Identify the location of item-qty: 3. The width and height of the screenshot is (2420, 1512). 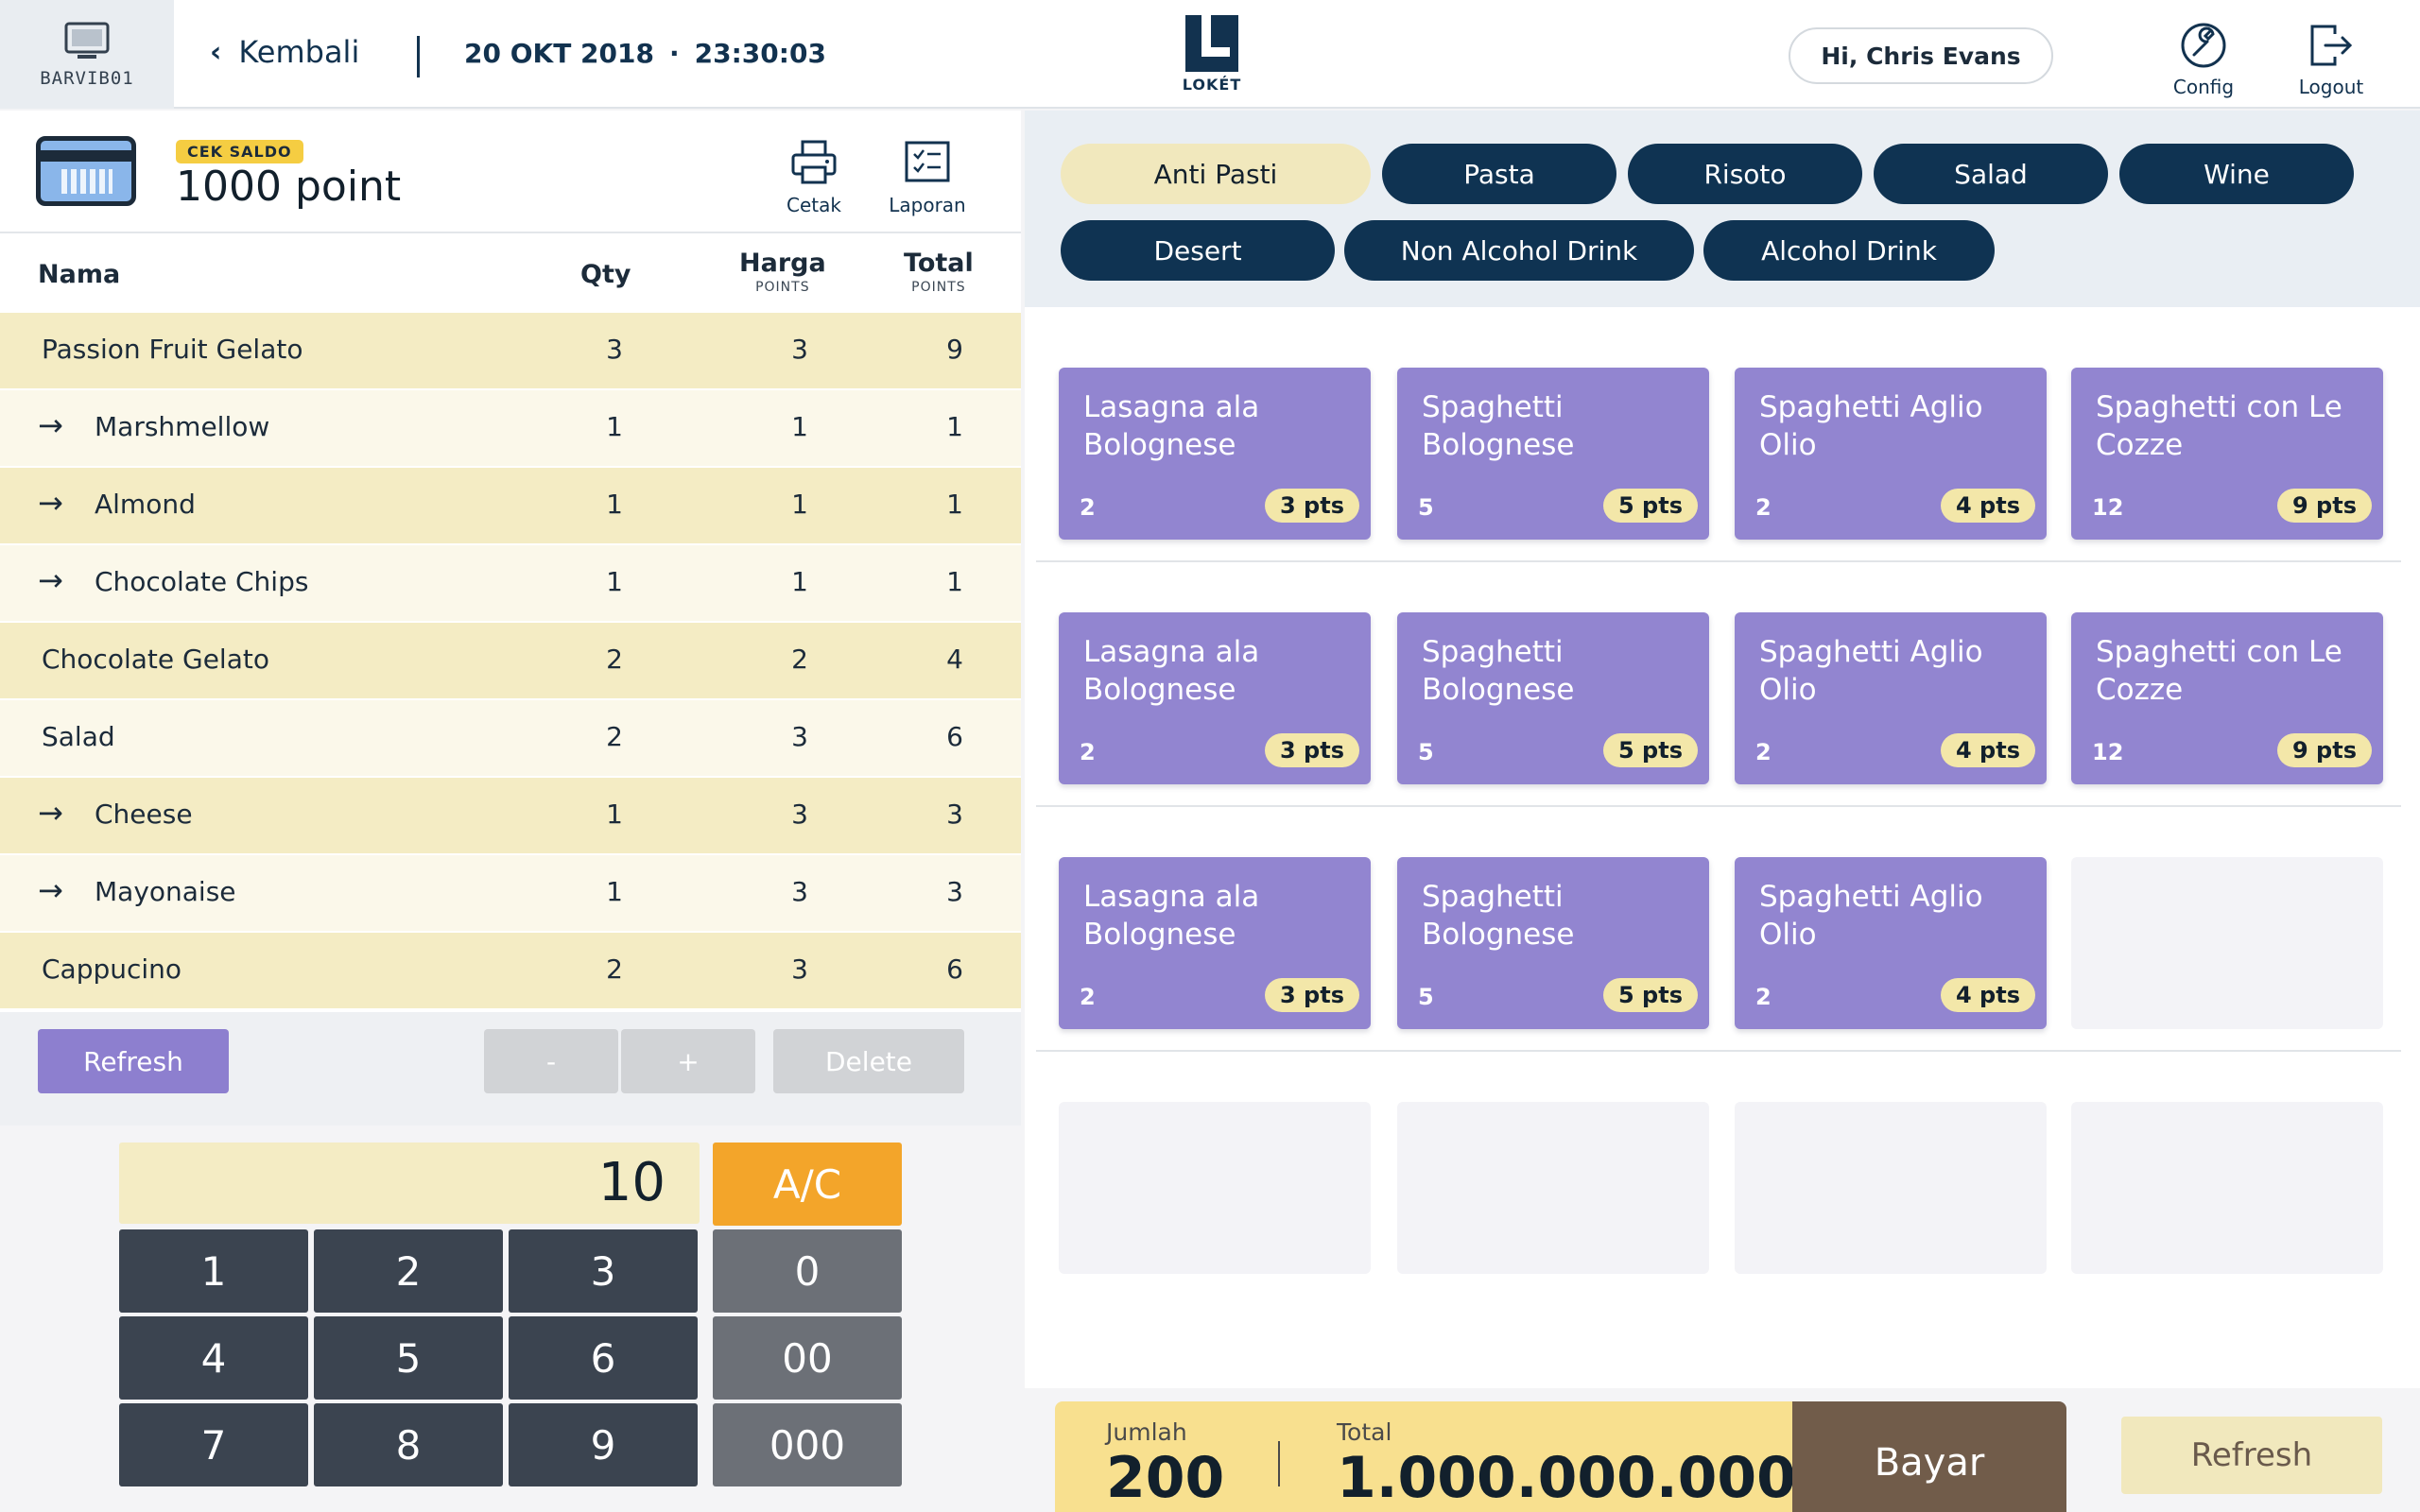
(614, 349).